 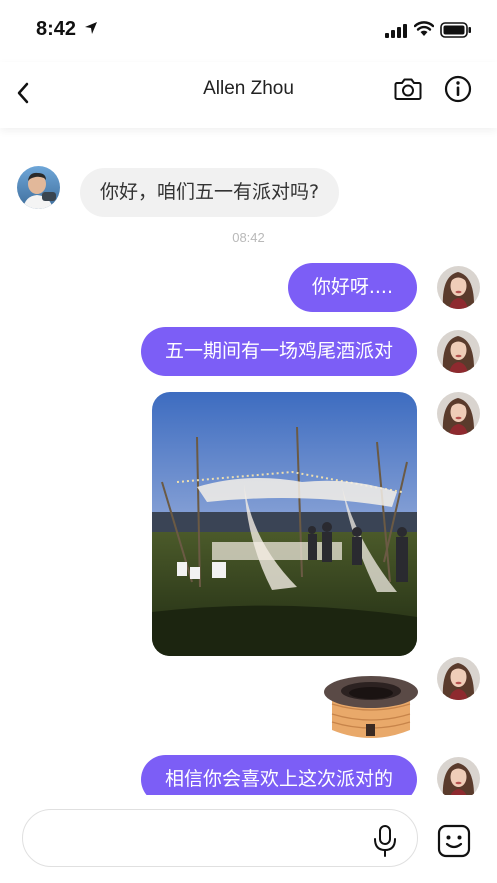 I want to click on message-bubble-incoming: 你好，咱们五一有派对吗?, so click(x=210, y=192).